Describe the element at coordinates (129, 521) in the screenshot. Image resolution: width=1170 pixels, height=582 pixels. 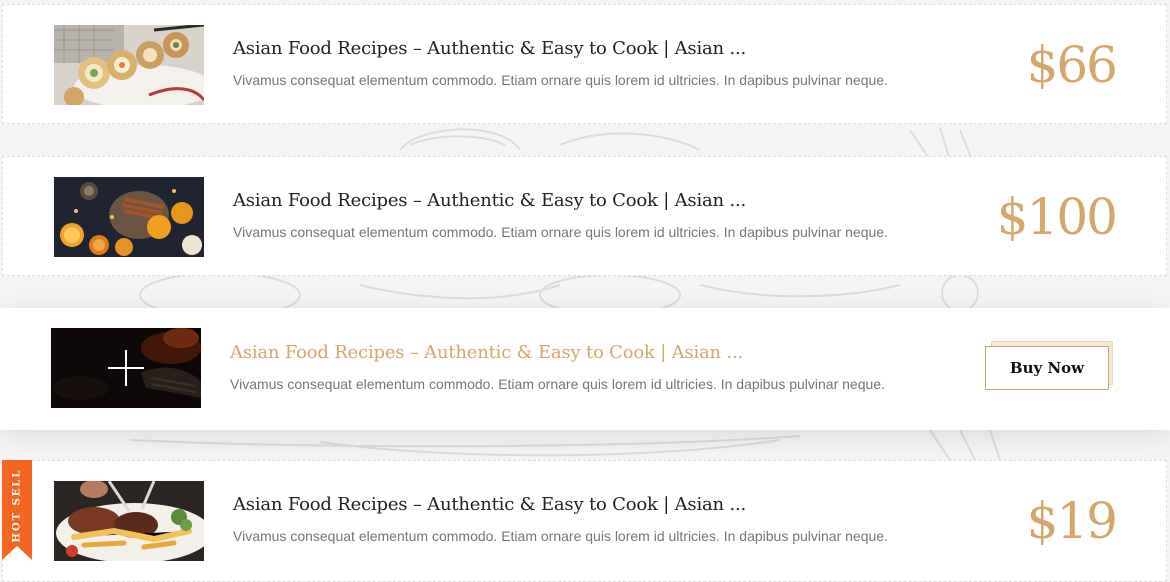
I see `steak-plate-photo` at that location.